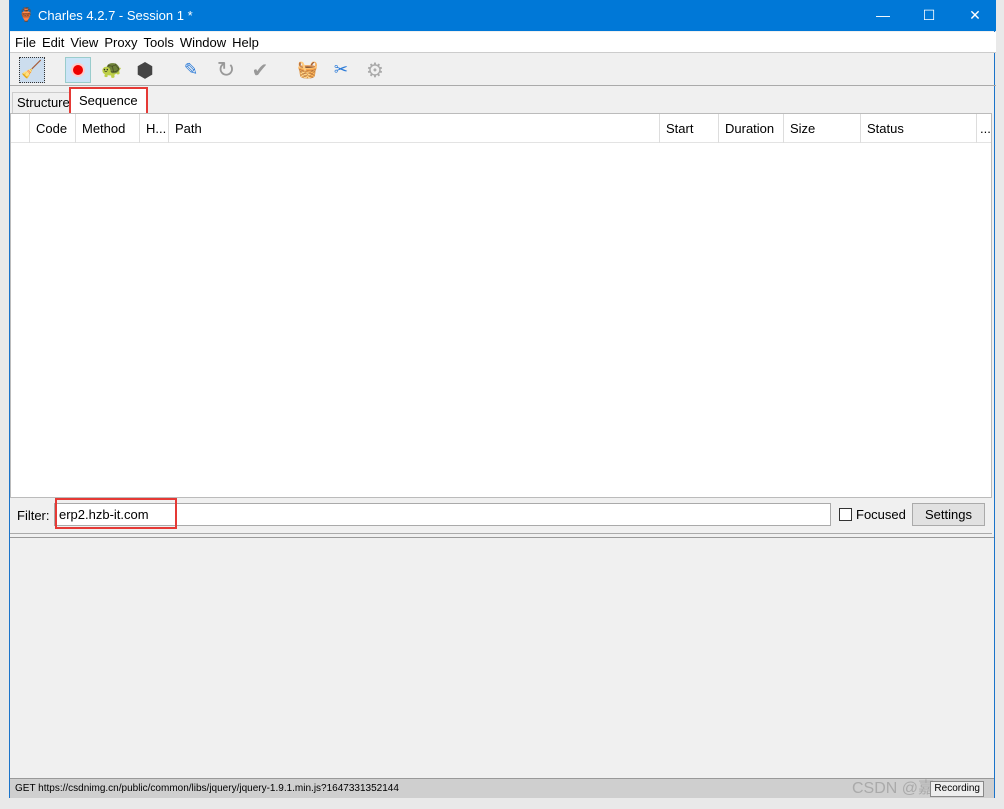 The height and width of the screenshot is (809, 1004). I want to click on menu-tools: Tools, so click(159, 42).